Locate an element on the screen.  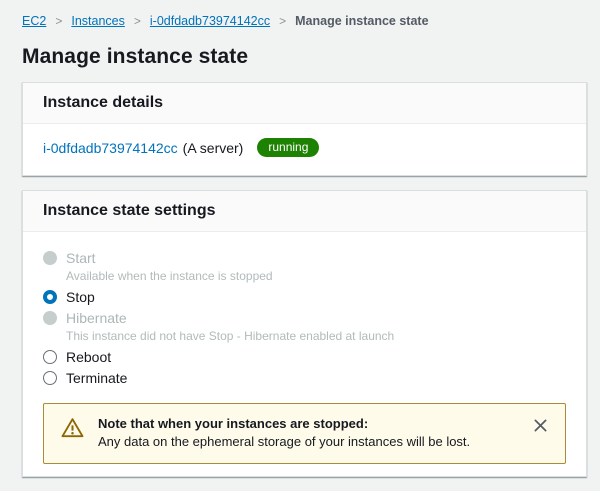
radio-start-description: Available when the instance is stopped is located at coordinates (169, 276).